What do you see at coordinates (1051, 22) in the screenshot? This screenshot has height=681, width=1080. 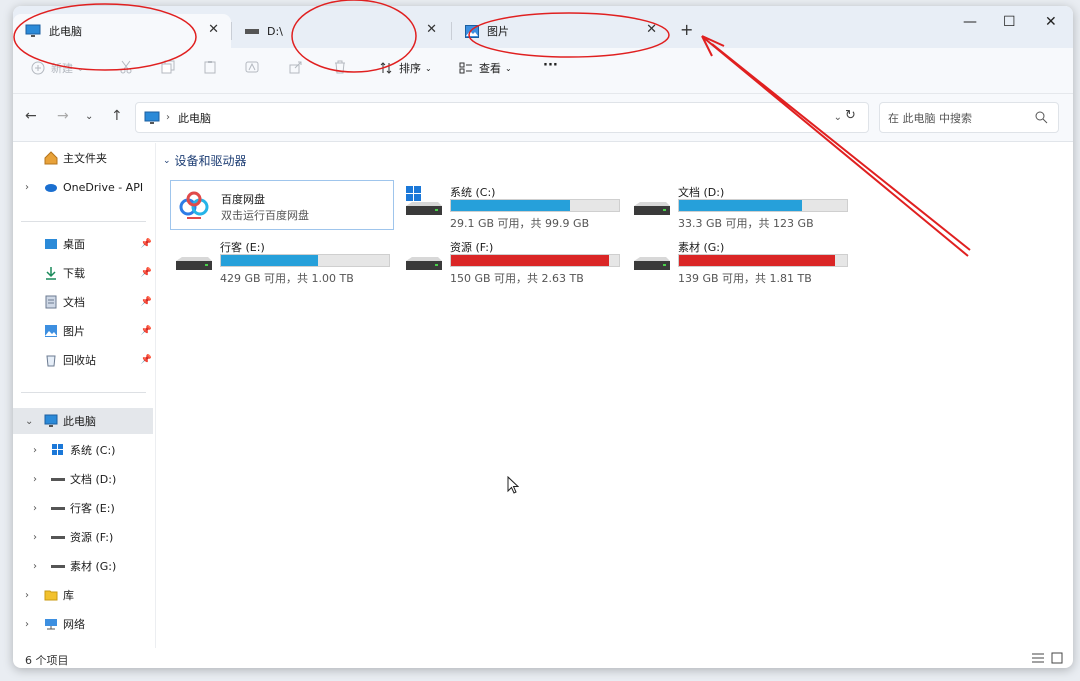 I see `close-window-button: ✕` at bounding box center [1051, 22].